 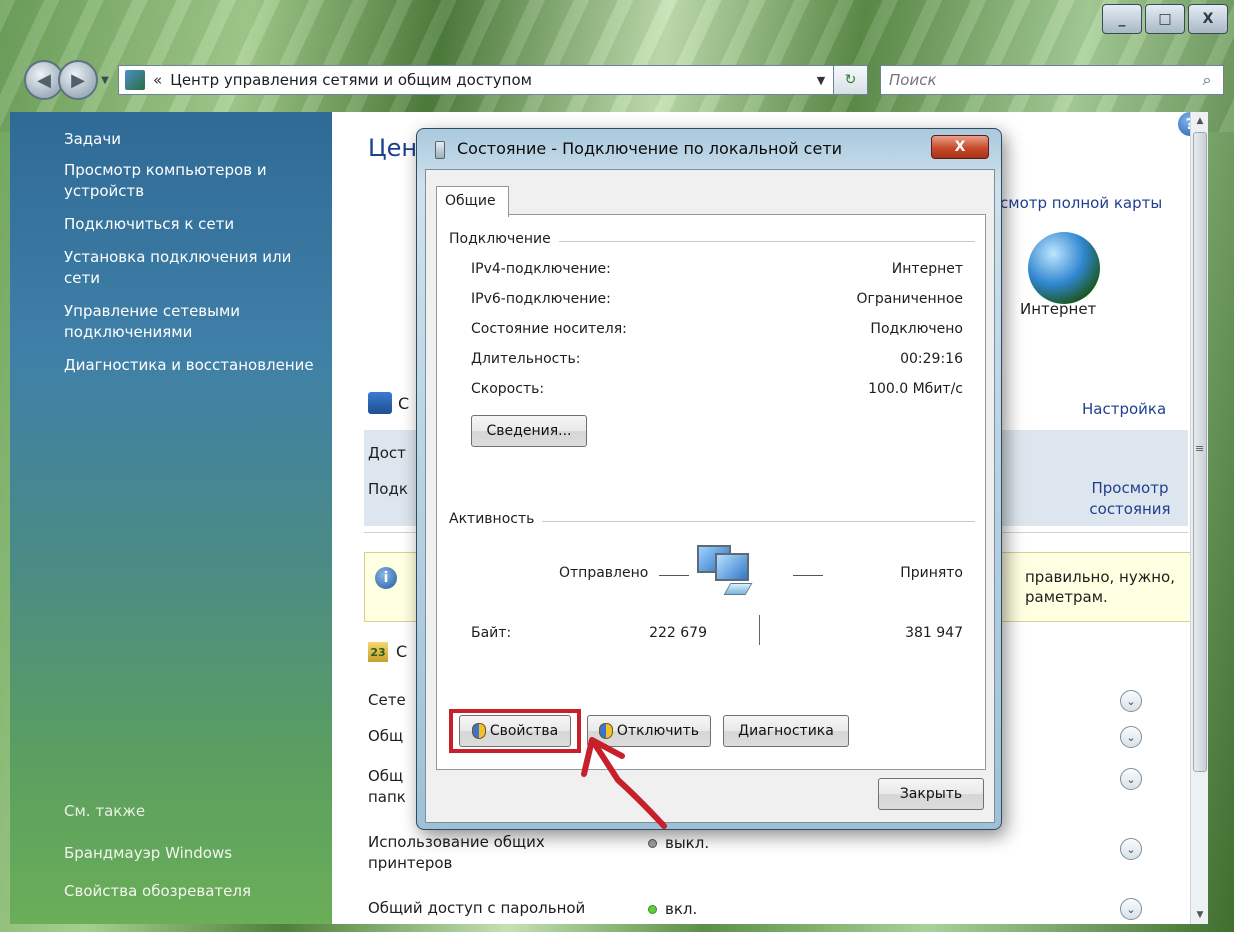 I want to click on history-dropdown-icon: ▼, so click(x=105, y=80).